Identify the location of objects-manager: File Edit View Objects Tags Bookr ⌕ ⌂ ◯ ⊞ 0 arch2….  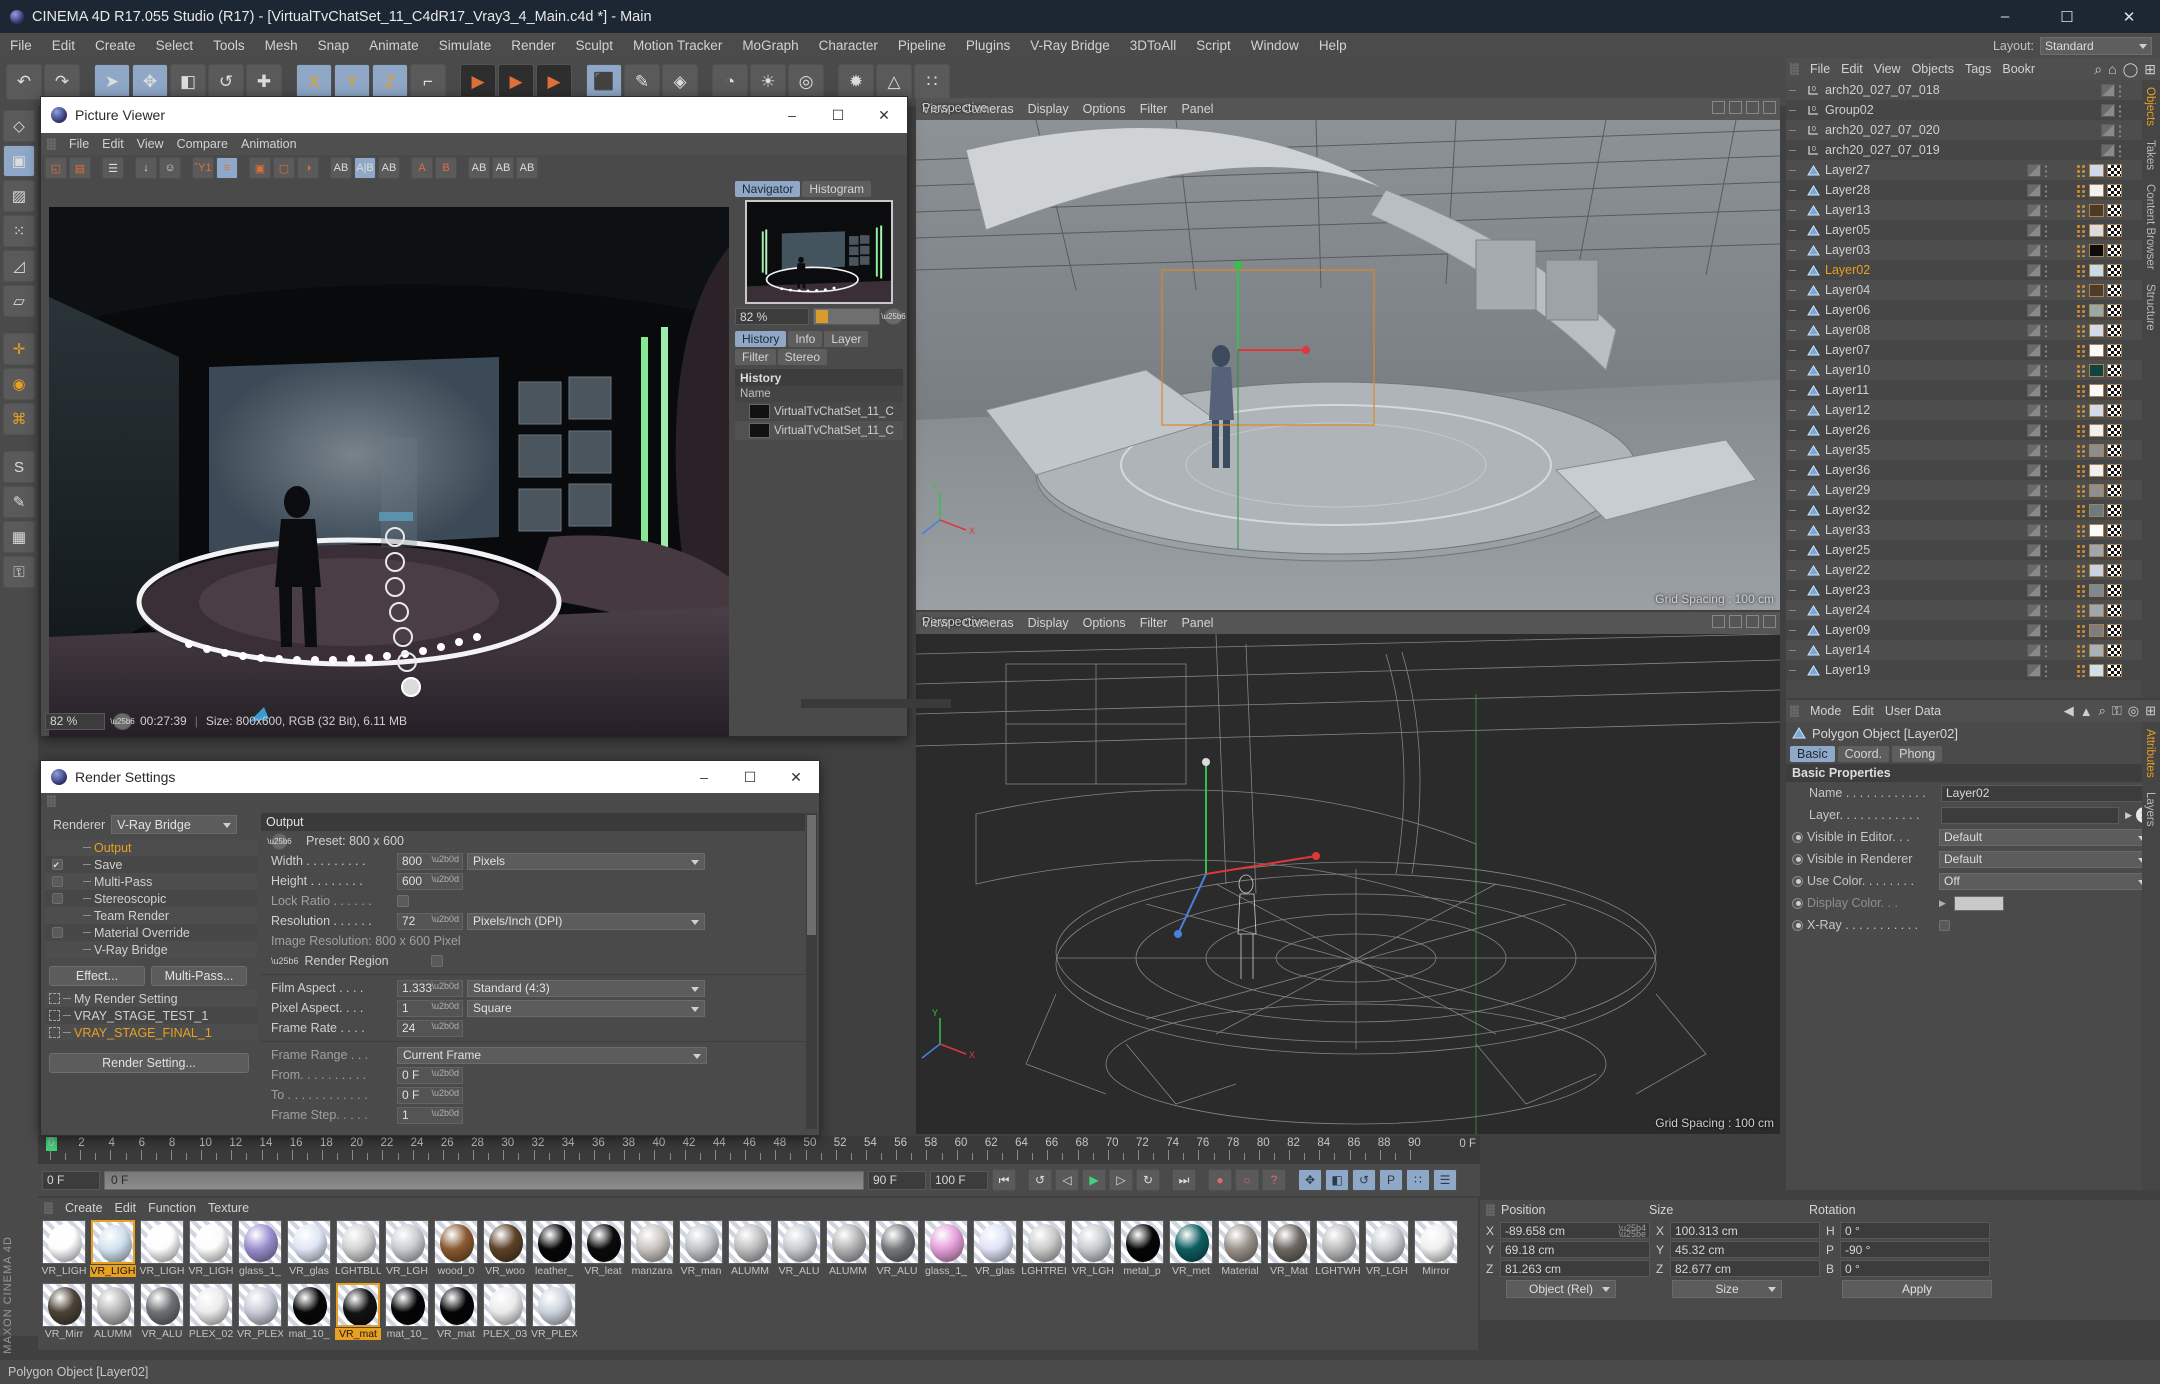
(1973, 378).